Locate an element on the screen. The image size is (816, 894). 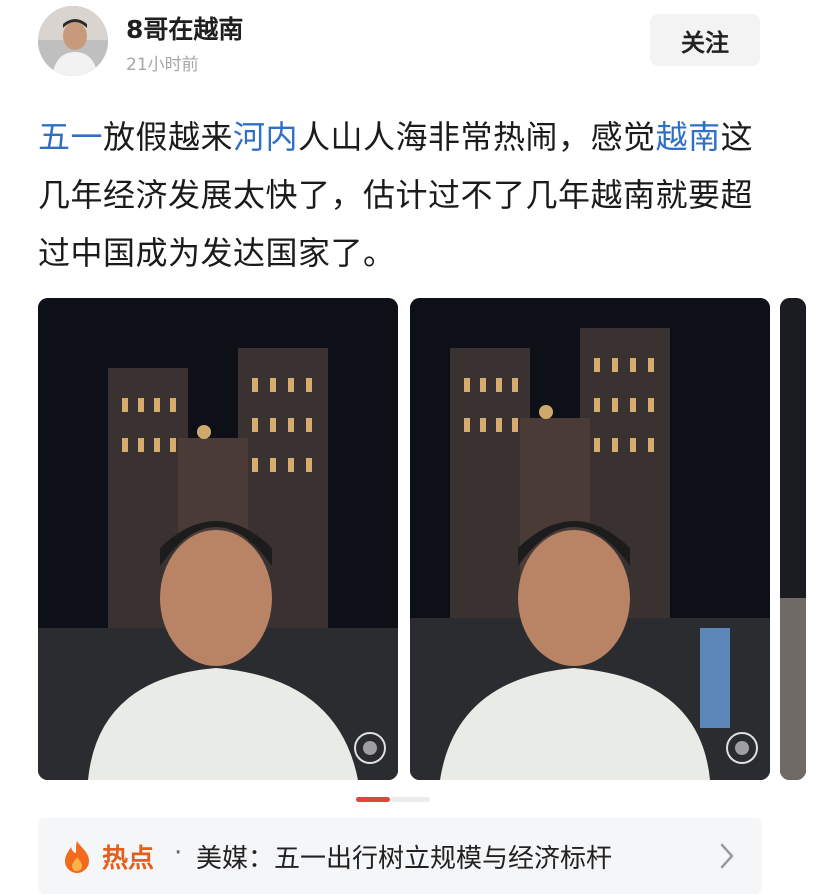
topic-link: 越南 is located at coordinates (688, 137).